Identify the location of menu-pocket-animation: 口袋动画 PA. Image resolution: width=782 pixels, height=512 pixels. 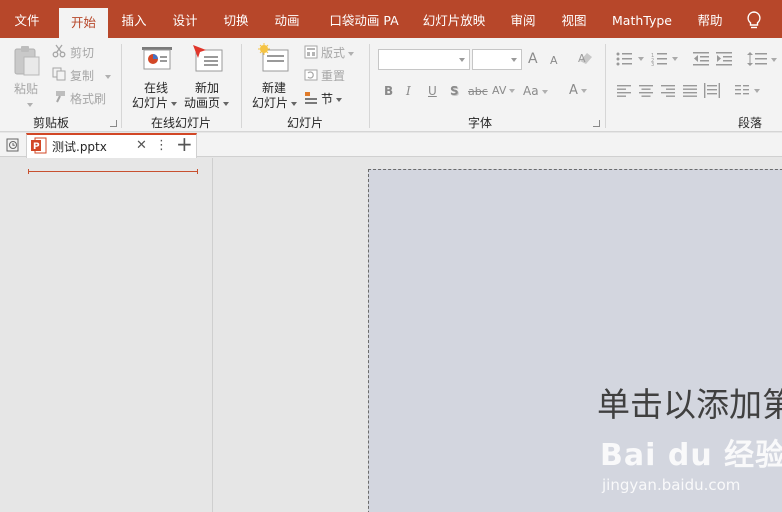
(364, 19).